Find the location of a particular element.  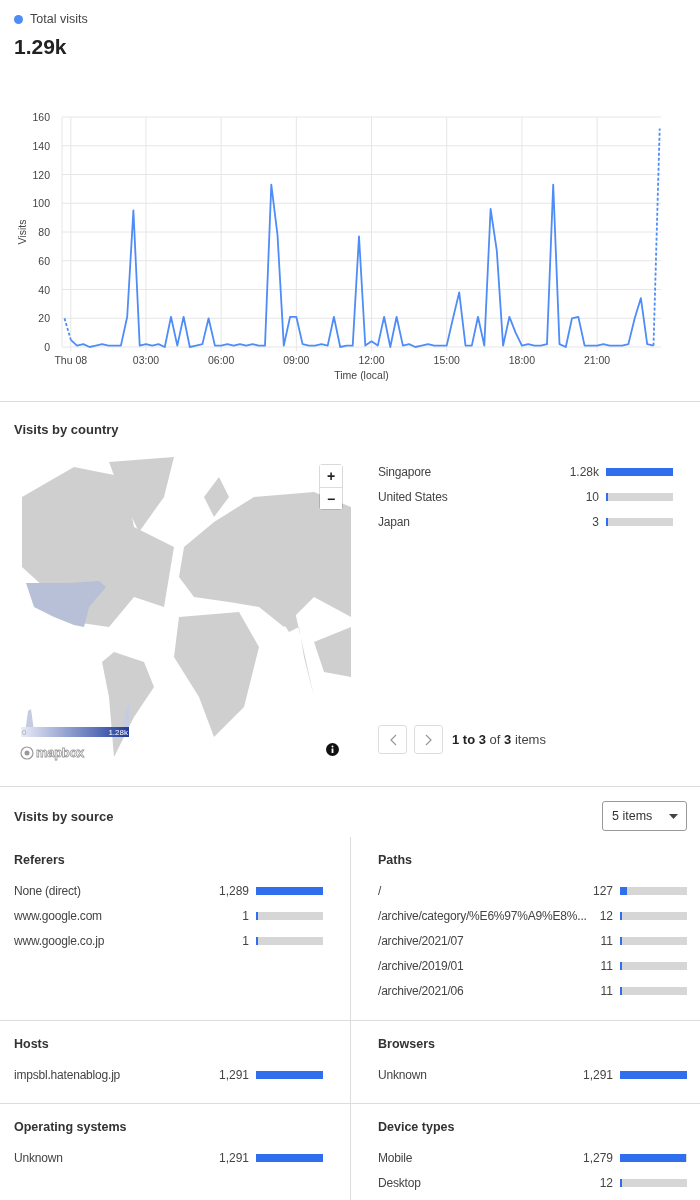

map-attribution: mapbox is located at coordinates (60, 752).